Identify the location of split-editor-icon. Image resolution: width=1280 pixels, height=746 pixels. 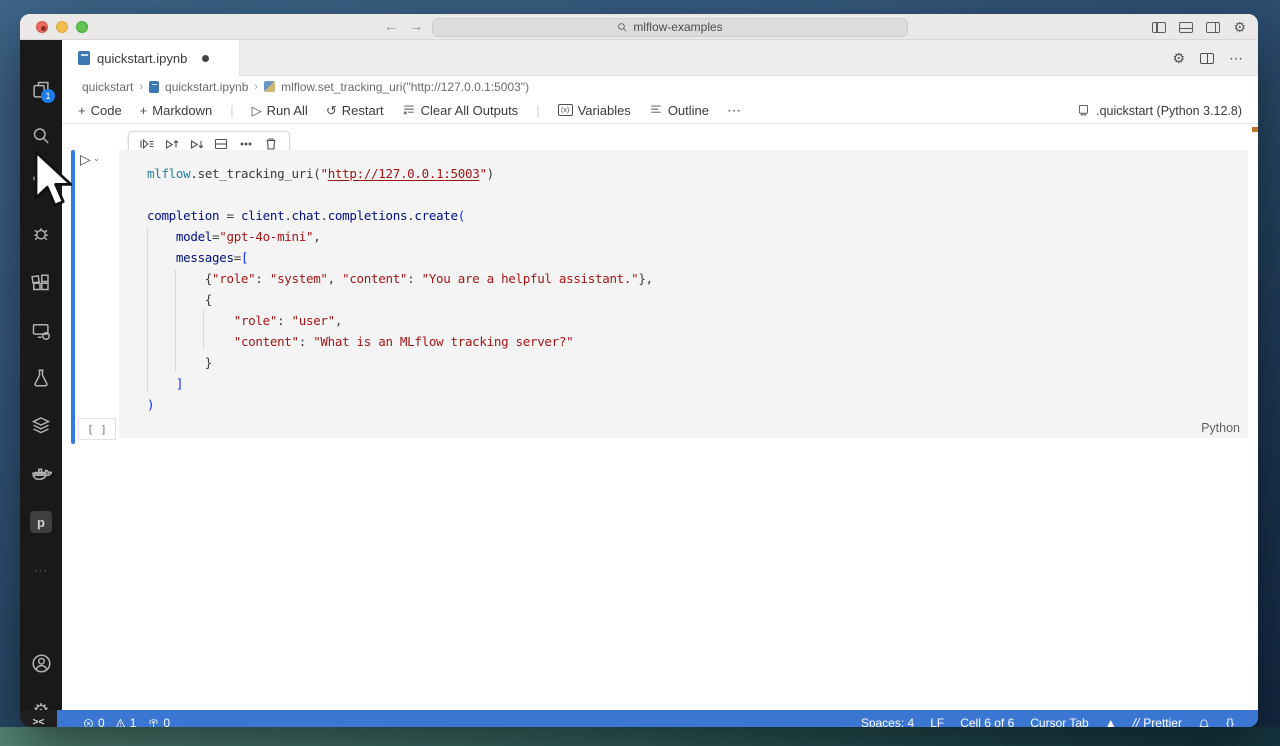
(1207, 58).